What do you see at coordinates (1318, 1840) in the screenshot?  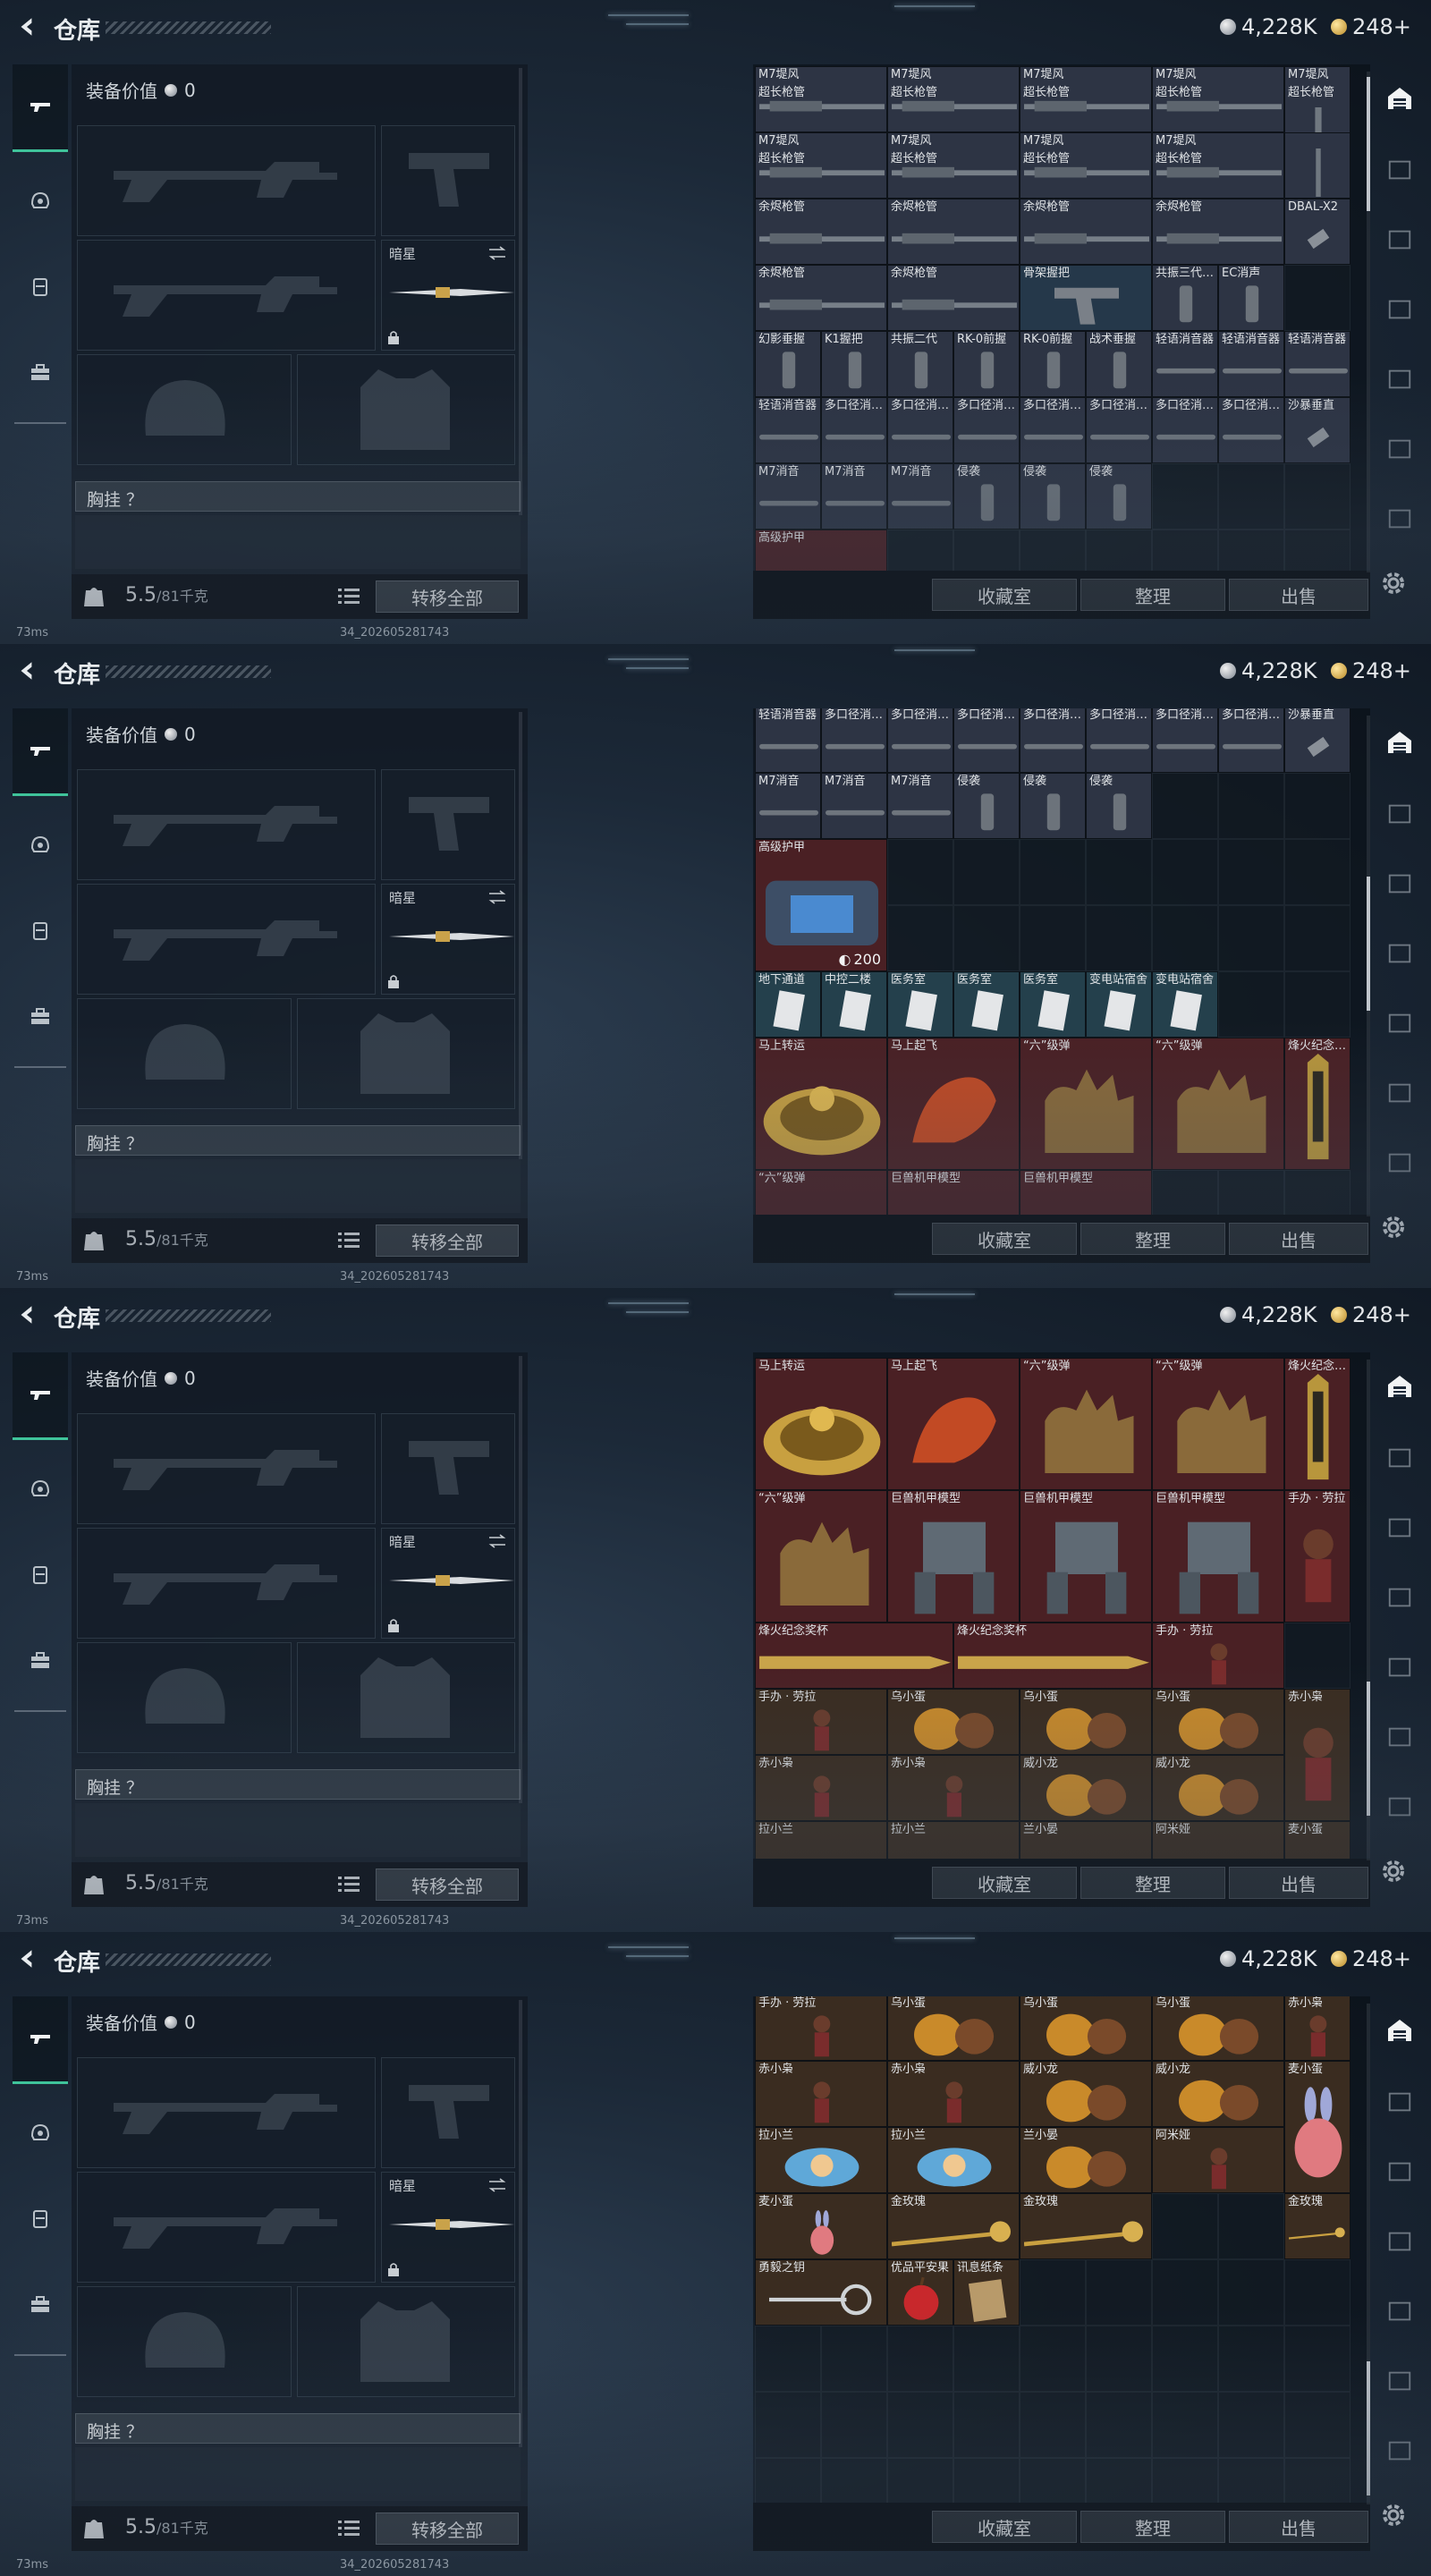 I see `storage-item: 麦小蛋` at bounding box center [1318, 1840].